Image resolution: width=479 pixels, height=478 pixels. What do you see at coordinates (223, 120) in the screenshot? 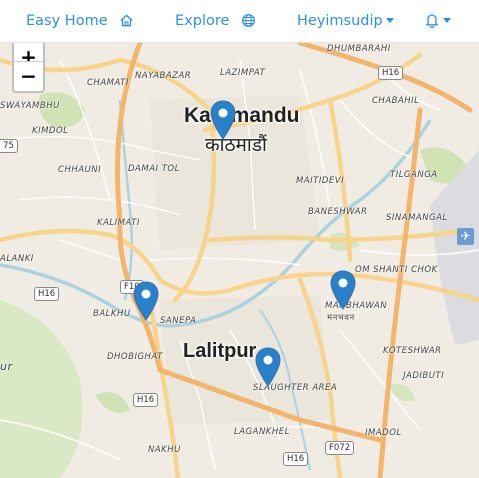
I see `map-marker-kathmandu` at bounding box center [223, 120].